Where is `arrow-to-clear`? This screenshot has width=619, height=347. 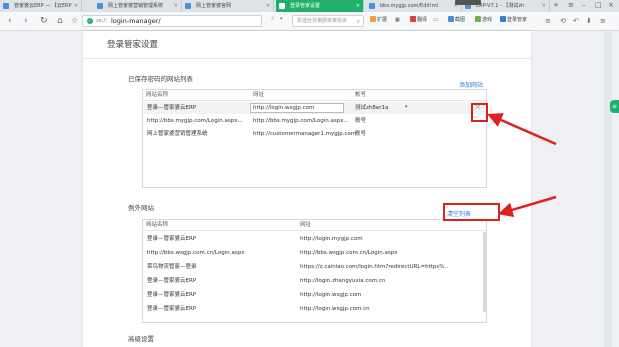
arrow-to-clear is located at coordinates (527, 206).